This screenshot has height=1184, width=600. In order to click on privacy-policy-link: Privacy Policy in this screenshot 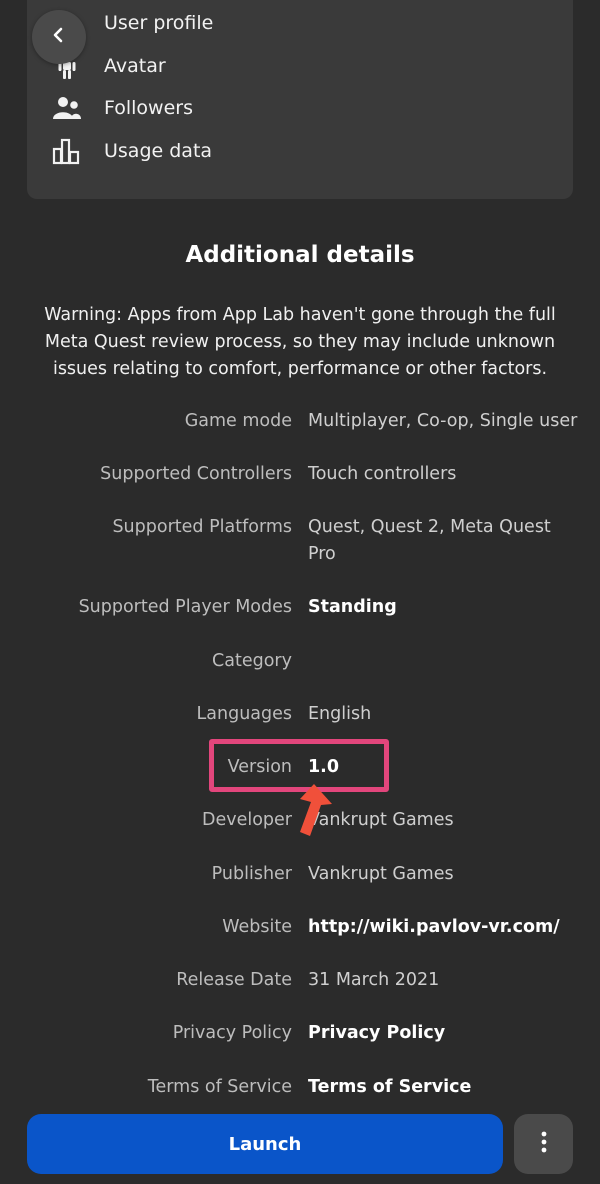, I will do `click(443, 1033)`.